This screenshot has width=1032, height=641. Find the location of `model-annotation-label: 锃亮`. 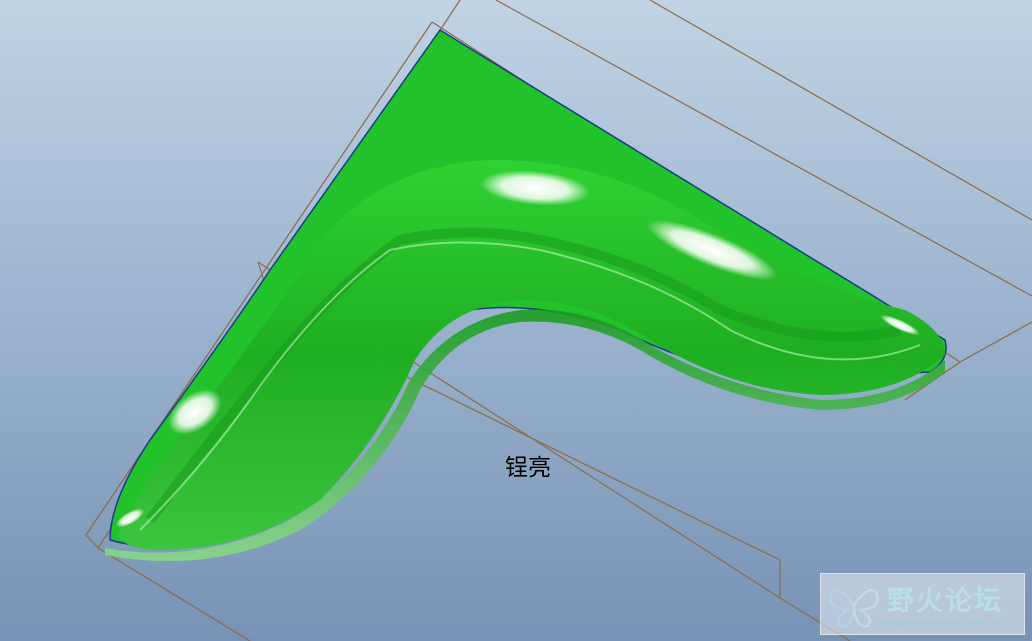

model-annotation-label: 锃亮 is located at coordinates (528, 468).